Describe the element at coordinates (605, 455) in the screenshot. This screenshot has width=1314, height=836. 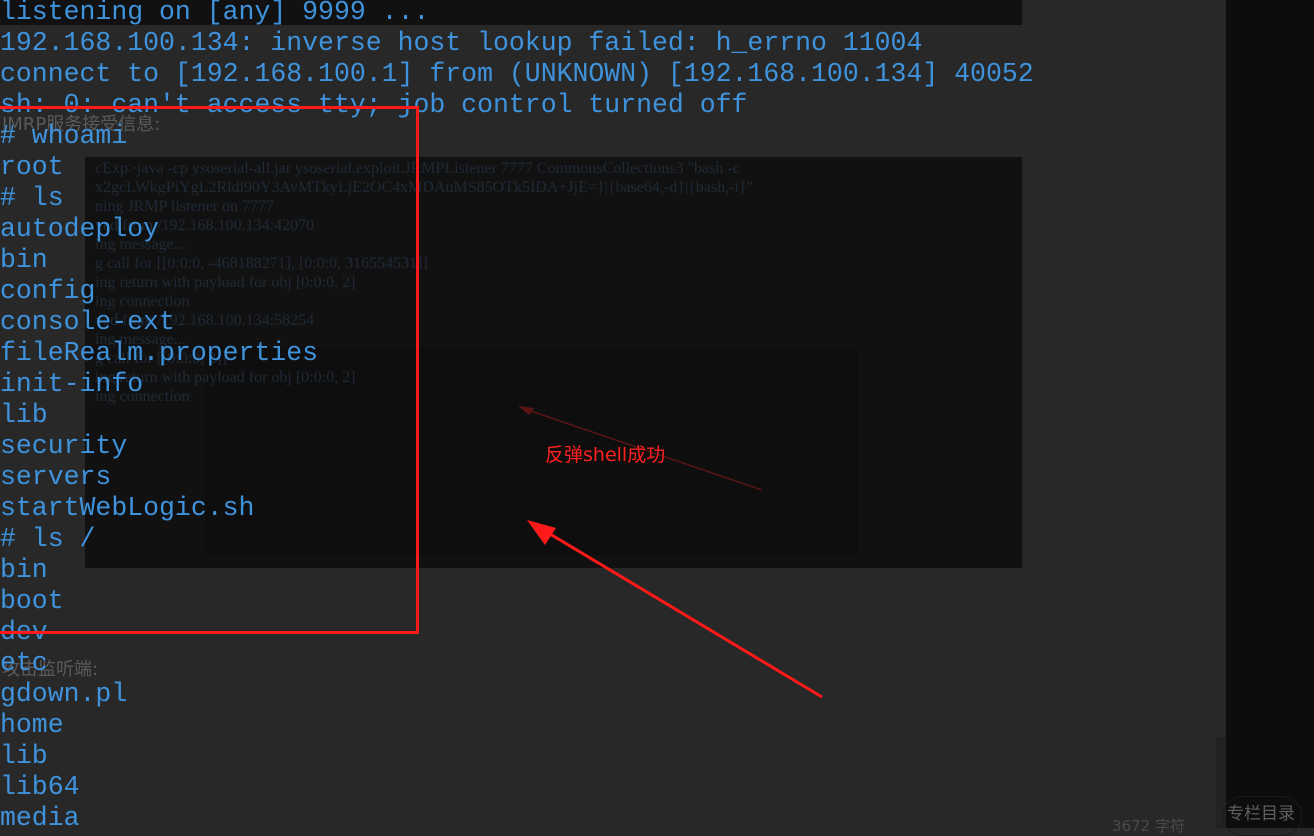
I see `annotation-label: 反弹shell成功` at that location.